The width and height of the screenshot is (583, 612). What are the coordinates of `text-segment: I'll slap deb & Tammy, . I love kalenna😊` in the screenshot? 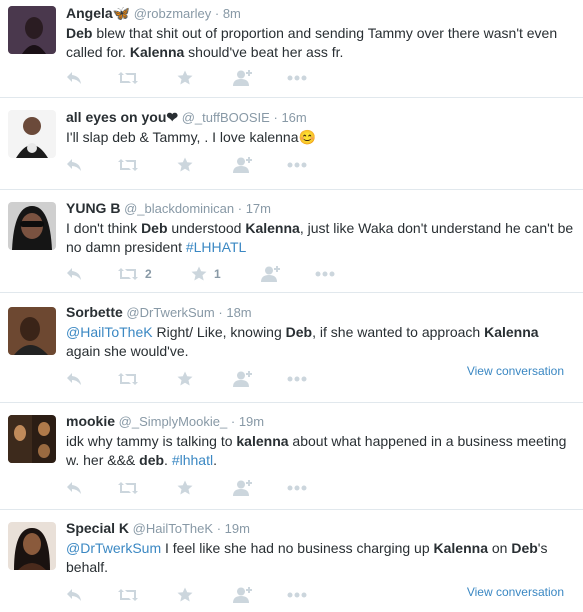 It's located at (191, 137).